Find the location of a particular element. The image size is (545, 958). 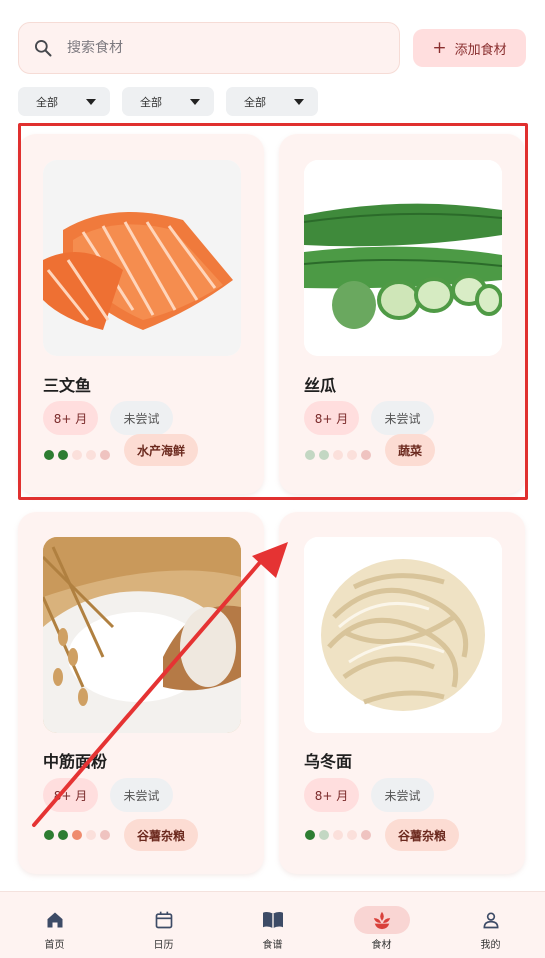

food-name: 中筋面粉 is located at coordinates (75, 761).